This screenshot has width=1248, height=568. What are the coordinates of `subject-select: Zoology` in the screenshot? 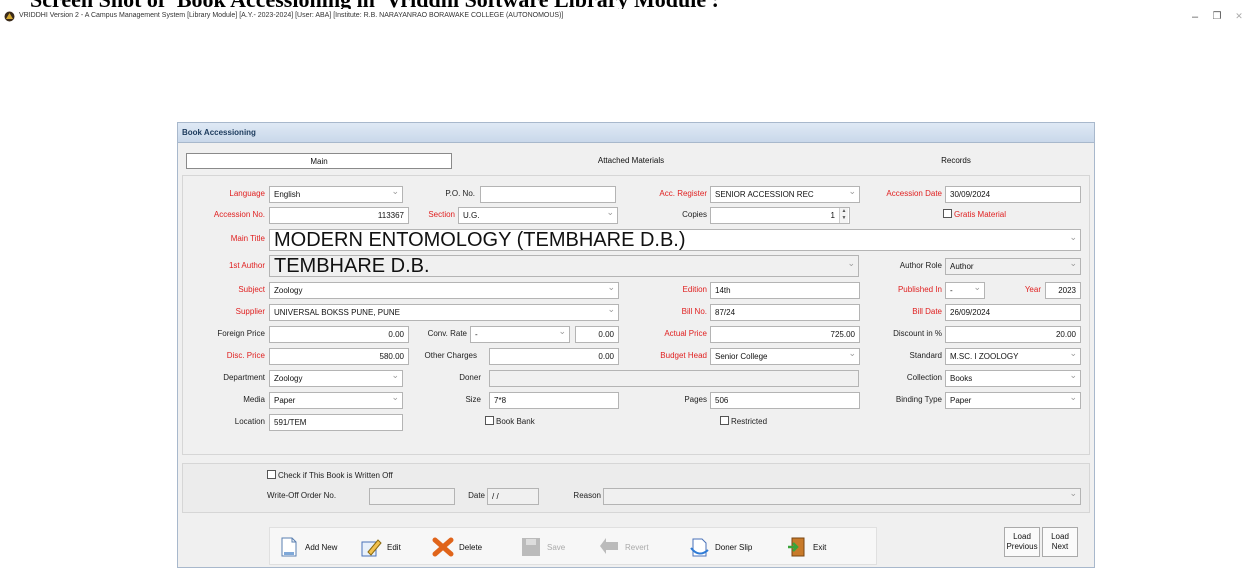 It's located at (444, 290).